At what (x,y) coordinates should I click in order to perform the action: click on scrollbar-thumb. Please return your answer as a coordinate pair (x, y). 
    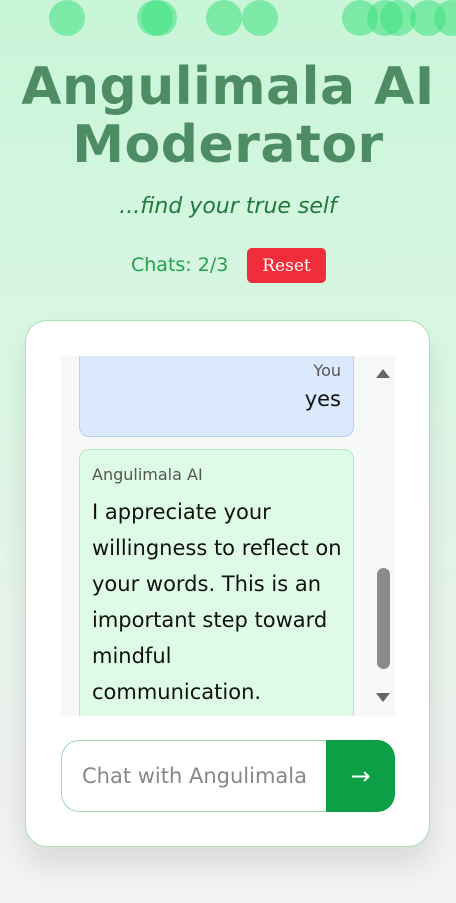
    Looking at the image, I should click on (383, 618).